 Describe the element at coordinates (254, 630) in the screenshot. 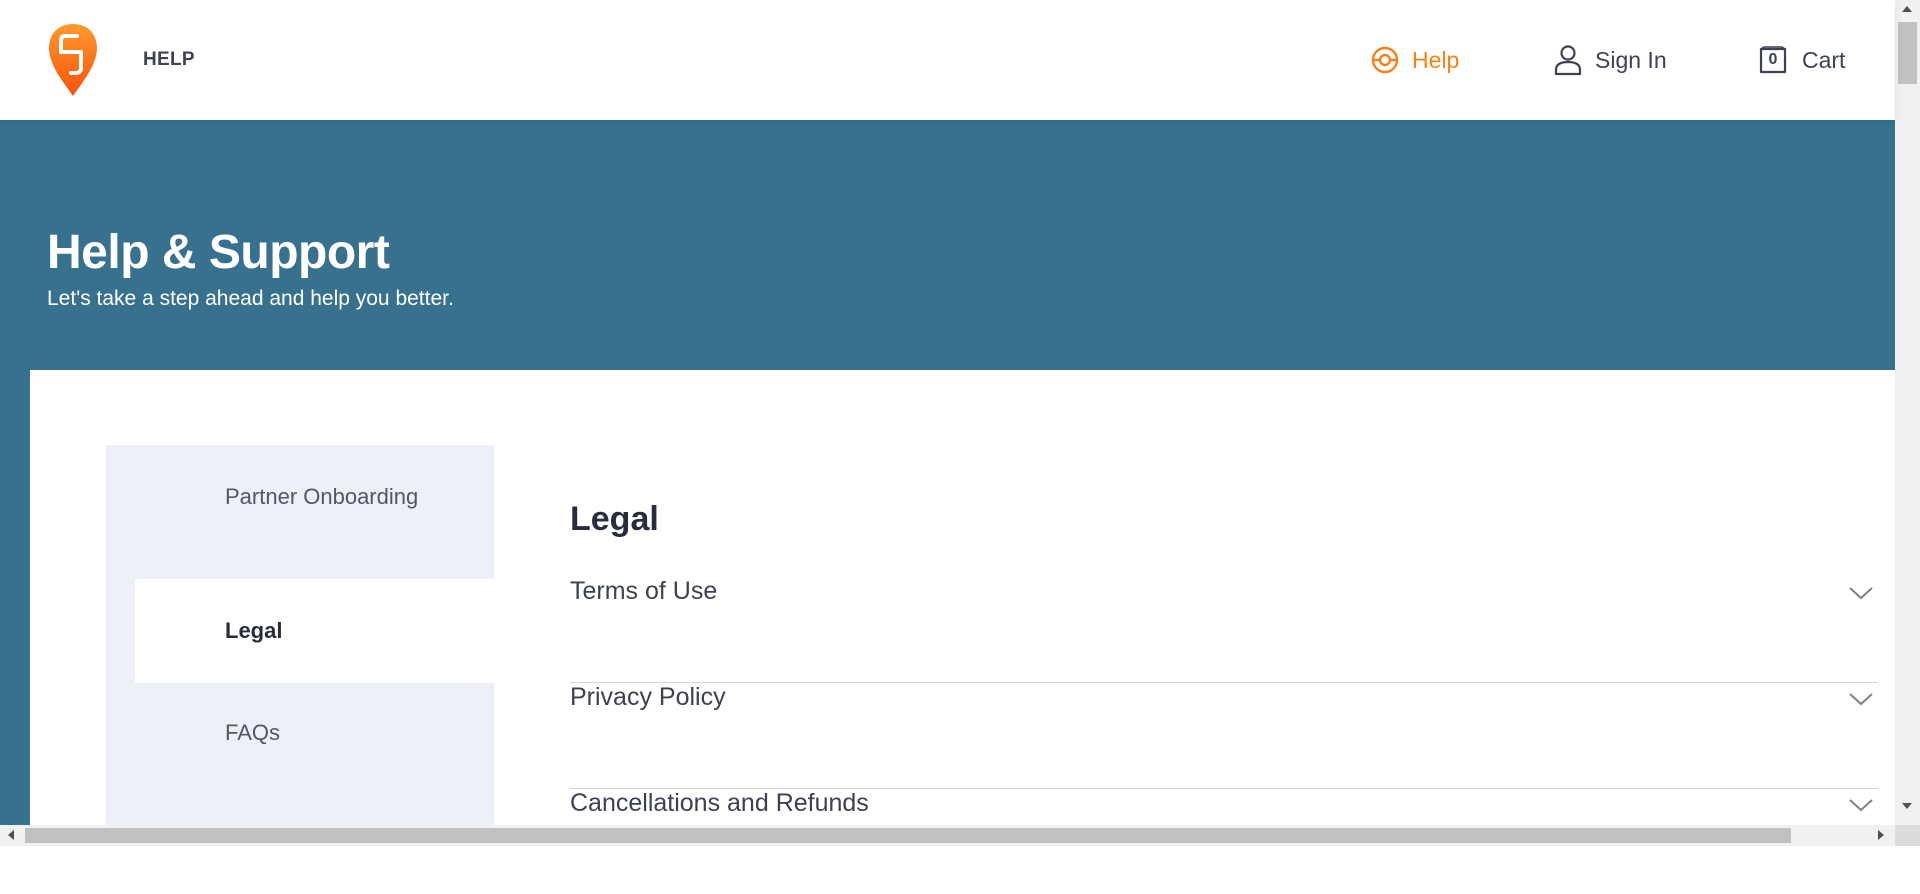

I see `sidebar-item-label: Legal` at that location.